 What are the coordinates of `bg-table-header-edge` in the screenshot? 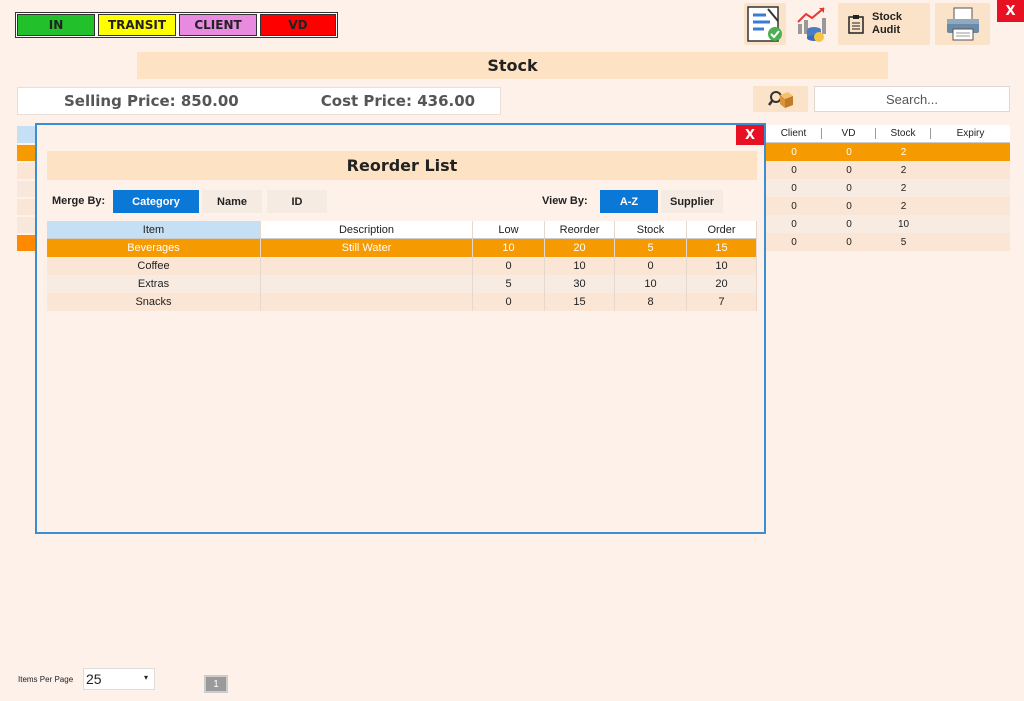 It's located at (26, 134).